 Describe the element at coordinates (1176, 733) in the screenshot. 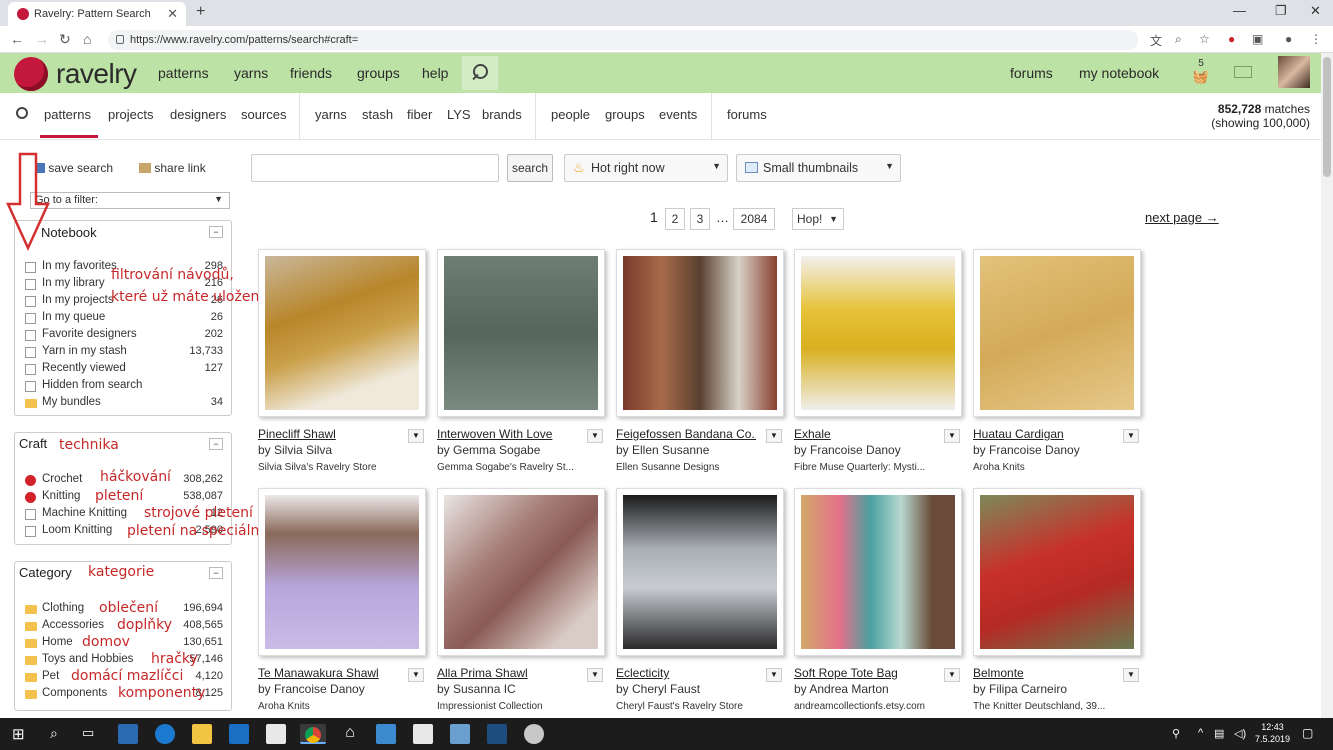

I see `people-icon: ⚲` at that location.